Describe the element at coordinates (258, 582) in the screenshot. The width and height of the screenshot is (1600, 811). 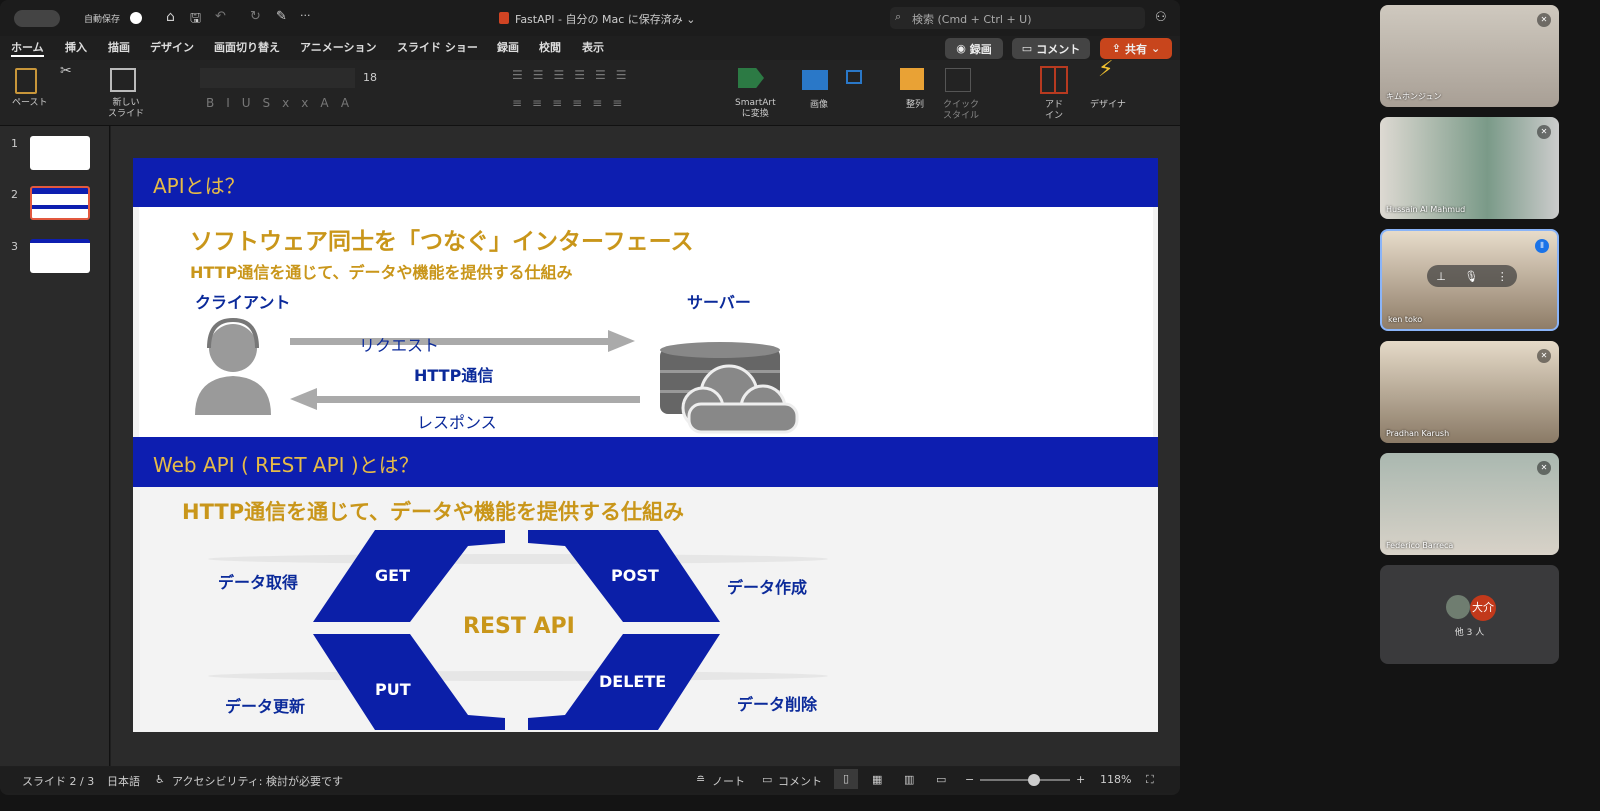
I see `get-description: データ取得` at that location.